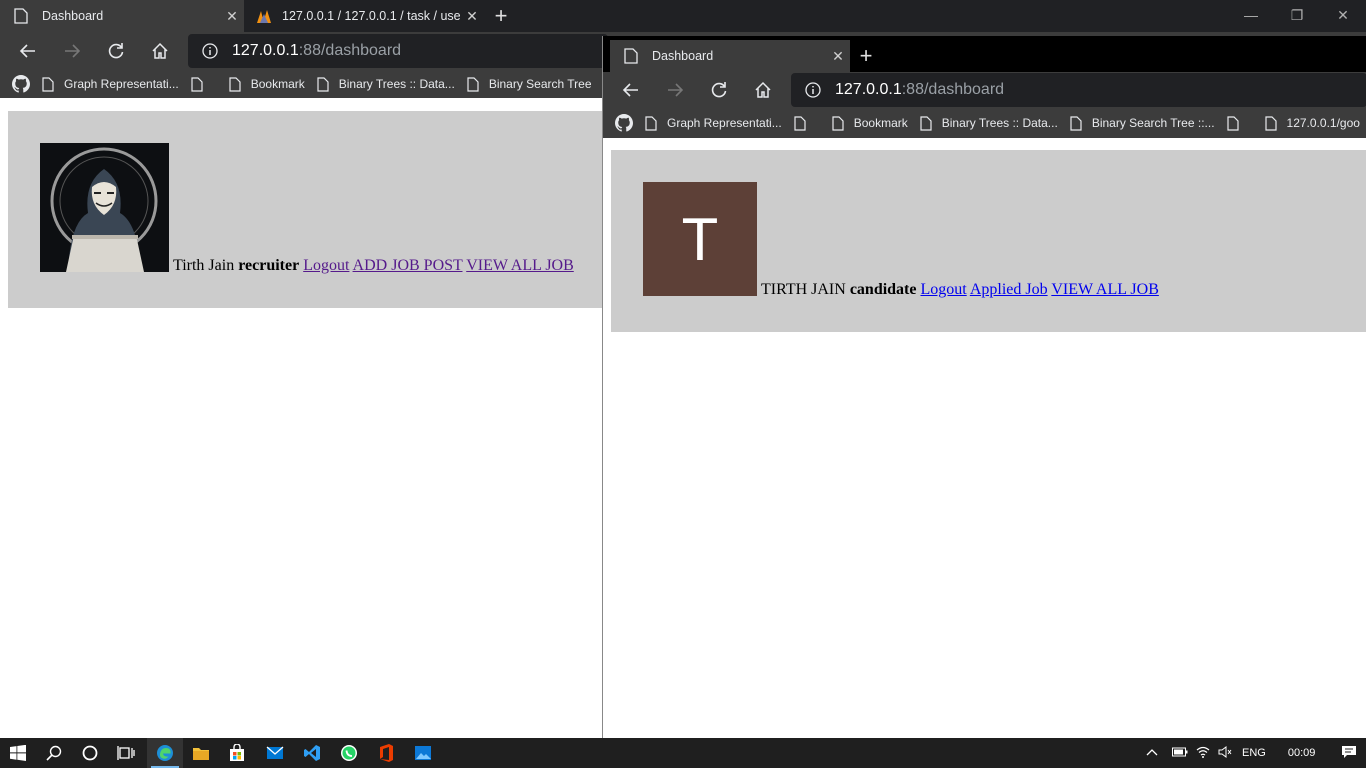  What do you see at coordinates (700, 239) in the screenshot?
I see `avatar: T` at bounding box center [700, 239].